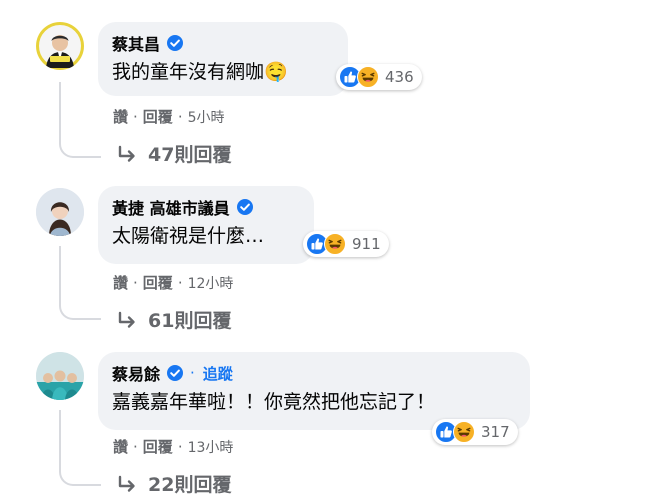  I want to click on view-replies-button: 61則回覆, so click(173, 319).